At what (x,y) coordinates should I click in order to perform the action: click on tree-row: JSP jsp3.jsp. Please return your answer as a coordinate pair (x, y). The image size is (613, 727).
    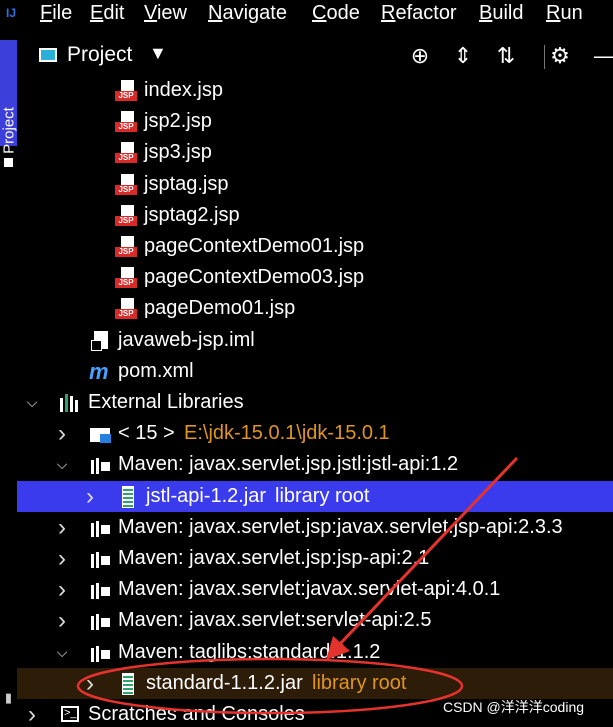
    Looking at the image, I should click on (315, 152).